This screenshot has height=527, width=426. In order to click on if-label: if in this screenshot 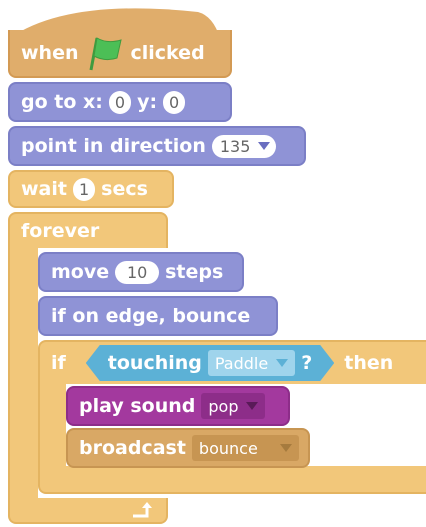, I will do `click(58, 363)`.